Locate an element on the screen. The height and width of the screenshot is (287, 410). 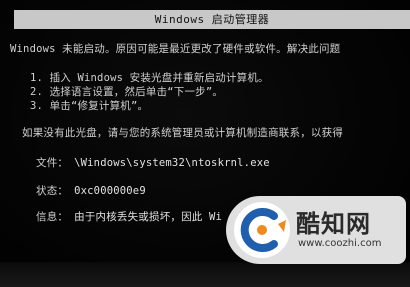
monitor-bezel is located at coordinates (205, 274).